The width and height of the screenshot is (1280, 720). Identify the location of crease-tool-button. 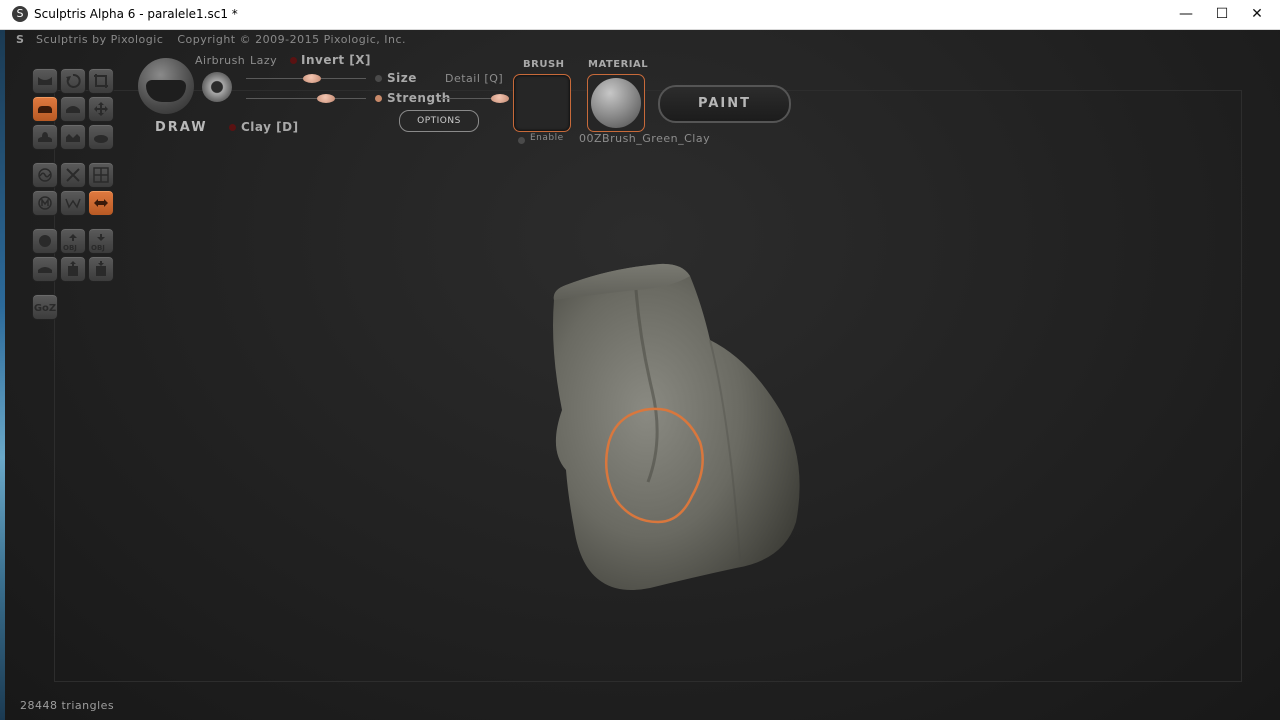
(45, 81).